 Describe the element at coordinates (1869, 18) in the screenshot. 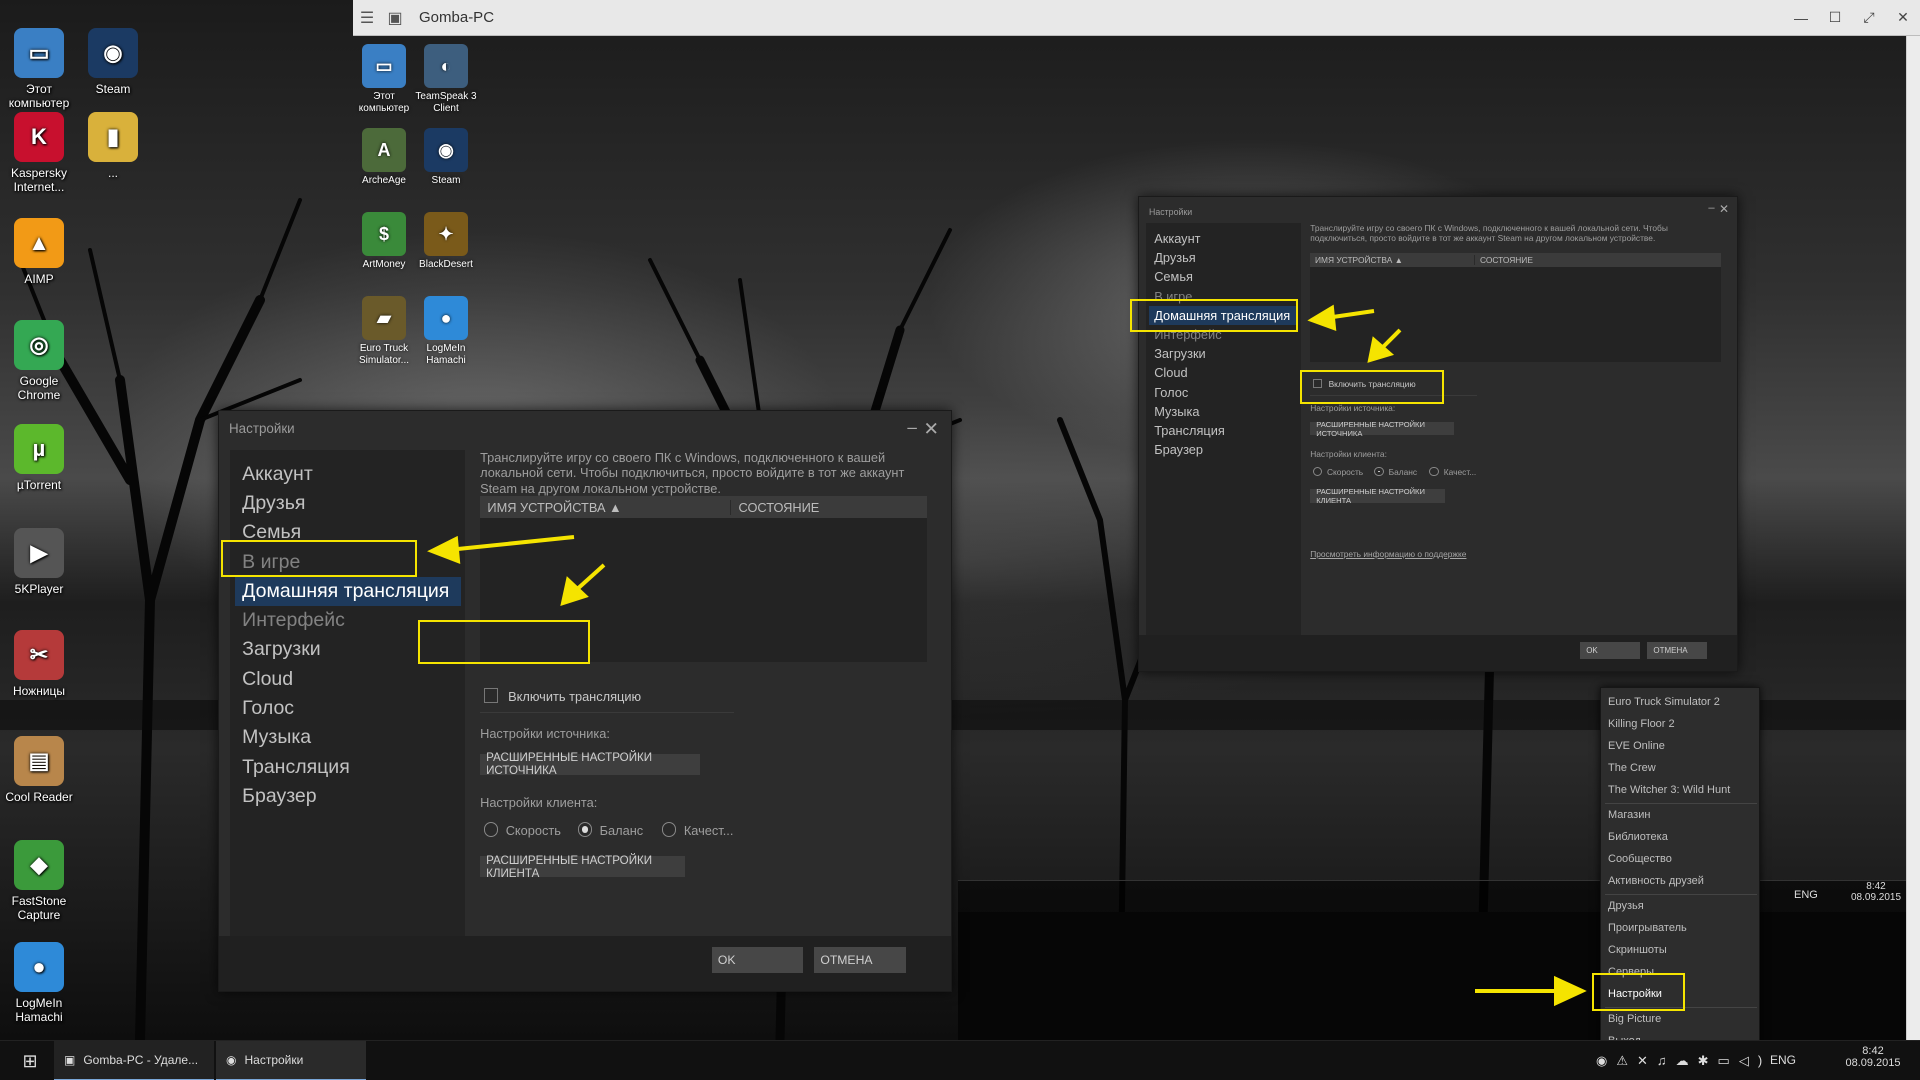

I see `fullscreen-icon: ⤢` at that location.